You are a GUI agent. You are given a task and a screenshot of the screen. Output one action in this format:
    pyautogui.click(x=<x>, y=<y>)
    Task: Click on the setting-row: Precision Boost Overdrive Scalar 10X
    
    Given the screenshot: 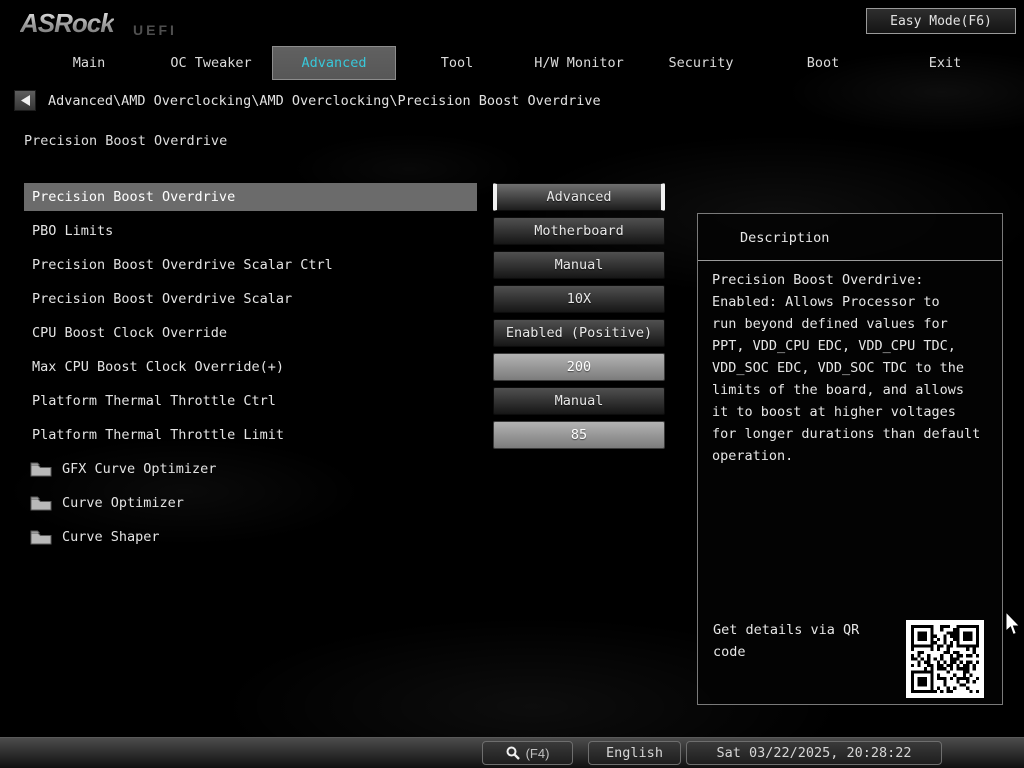 What is the action you would take?
    pyautogui.click(x=345, y=299)
    